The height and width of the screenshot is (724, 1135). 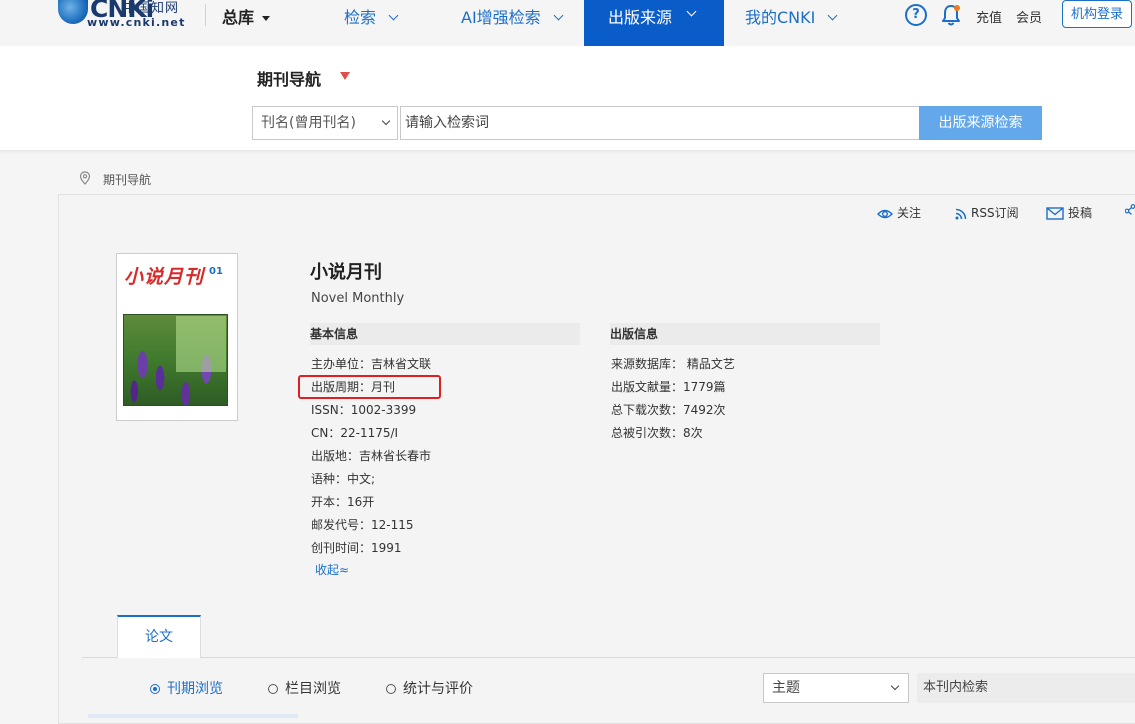 What do you see at coordinates (1080, 213) in the screenshot?
I see `submit-label: 投稿` at bounding box center [1080, 213].